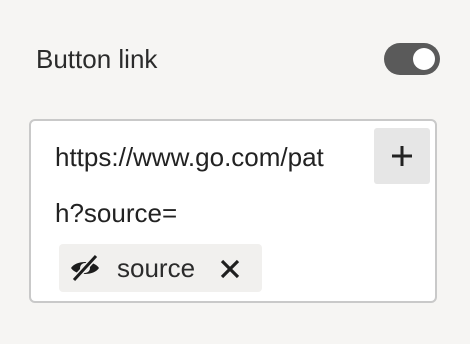  What do you see at coordinates (412, 59) in the screenshot?
I see `button-link-toggle` at bounding box center [412, 59].